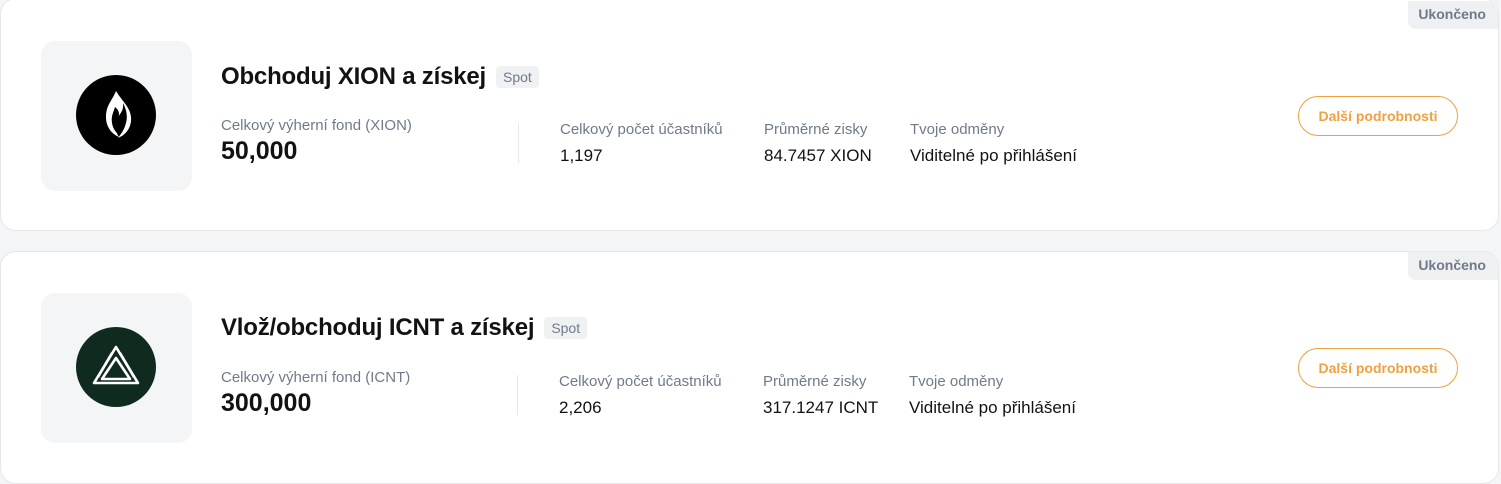  I want to click on participants-value: 1,197, so click(581, 155).